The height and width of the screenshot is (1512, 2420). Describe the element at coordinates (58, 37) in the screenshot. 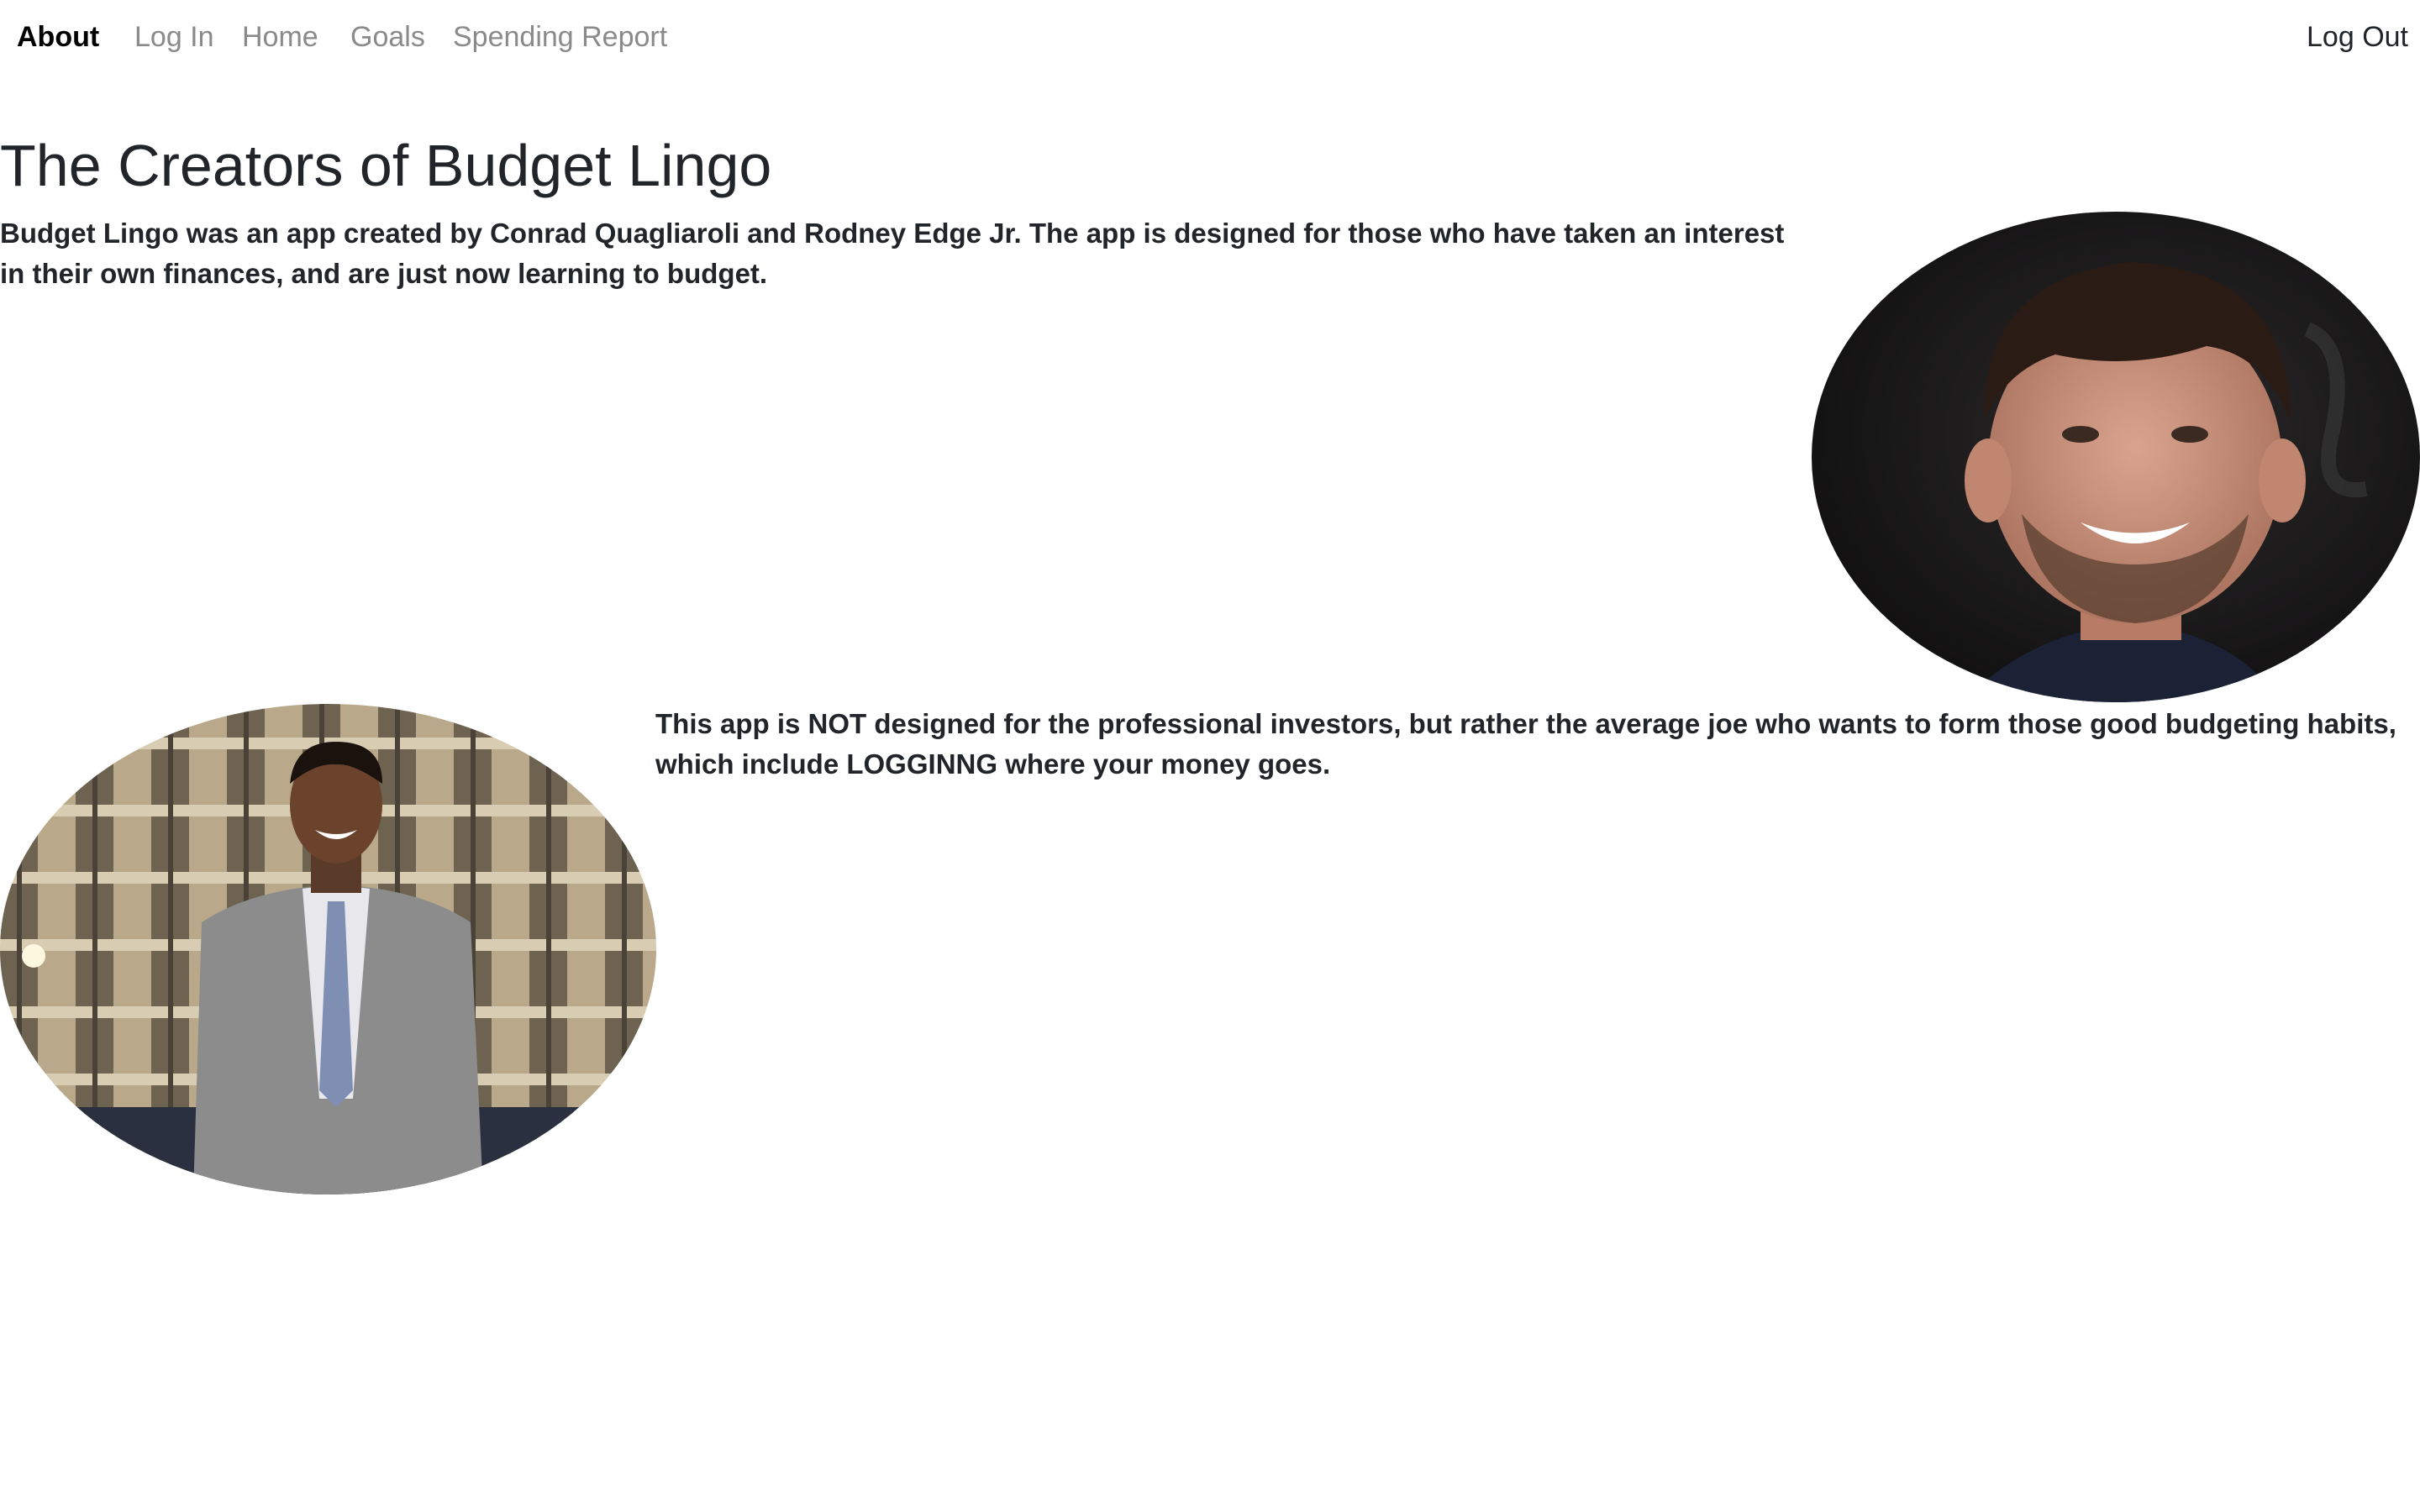

I see `nav-about-link: About` at that location.